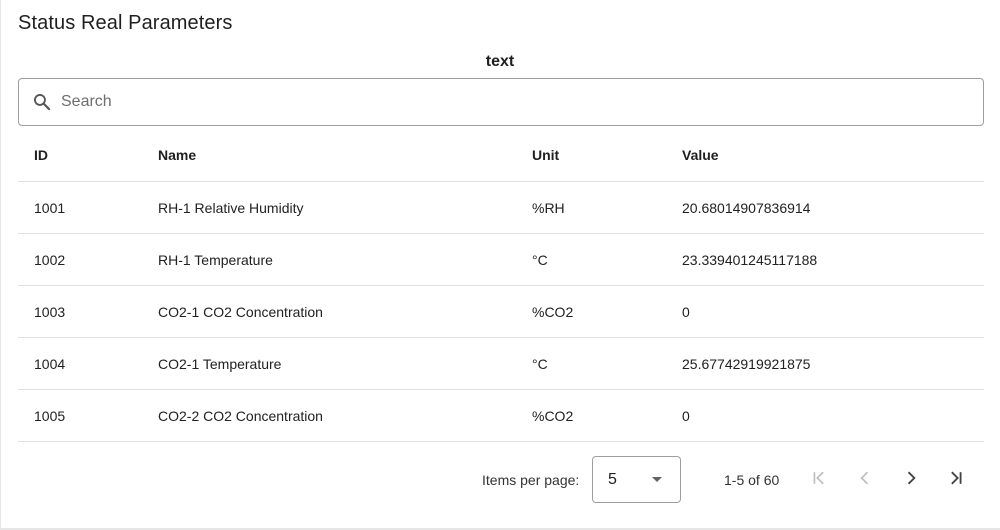 This screenshot has width=1000, height=530. I want to click on page-title: Status Real Parameters, so click(125, 23).